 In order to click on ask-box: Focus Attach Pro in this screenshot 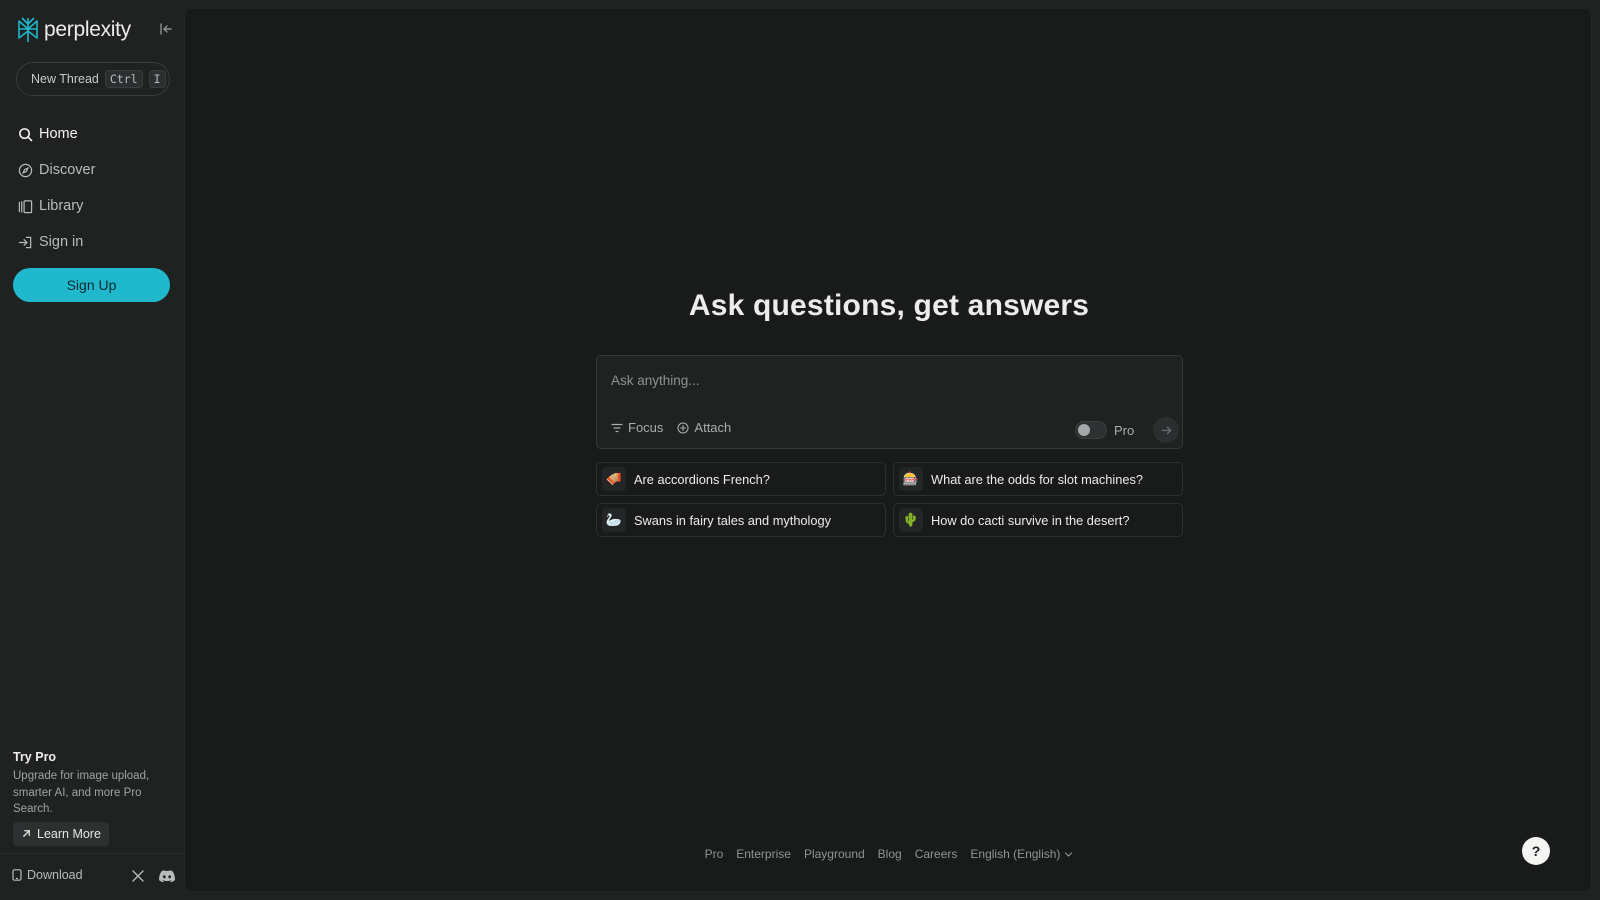, I will do `click(889, 402)`.